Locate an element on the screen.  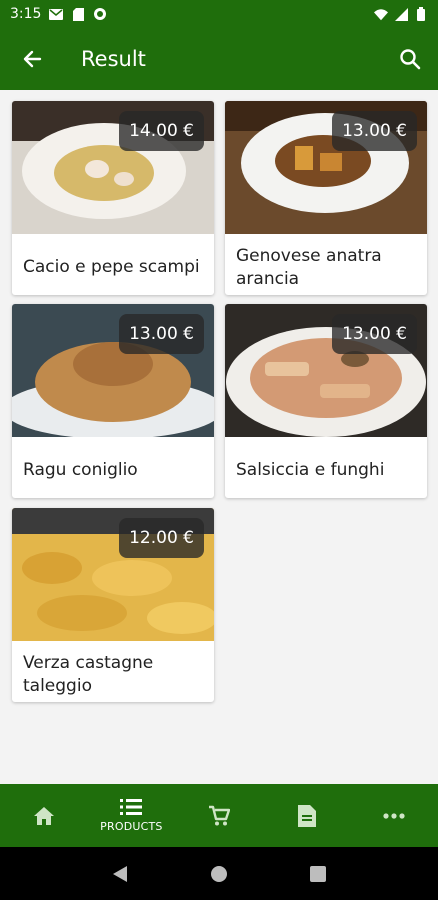
price-badge: 14.00 € is located at coordinates (161, 131).